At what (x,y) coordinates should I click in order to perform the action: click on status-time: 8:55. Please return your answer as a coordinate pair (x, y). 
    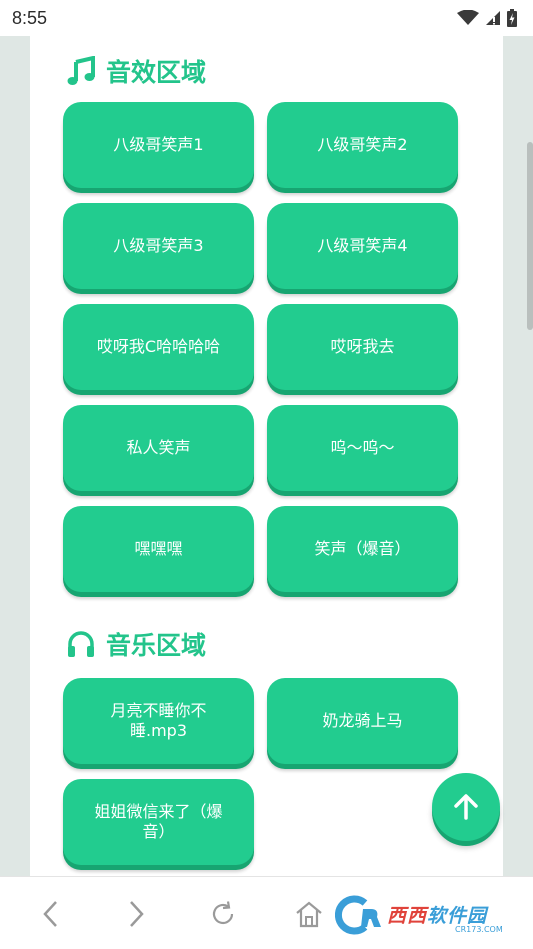
    Looking at the image, I should click on (30, 17).